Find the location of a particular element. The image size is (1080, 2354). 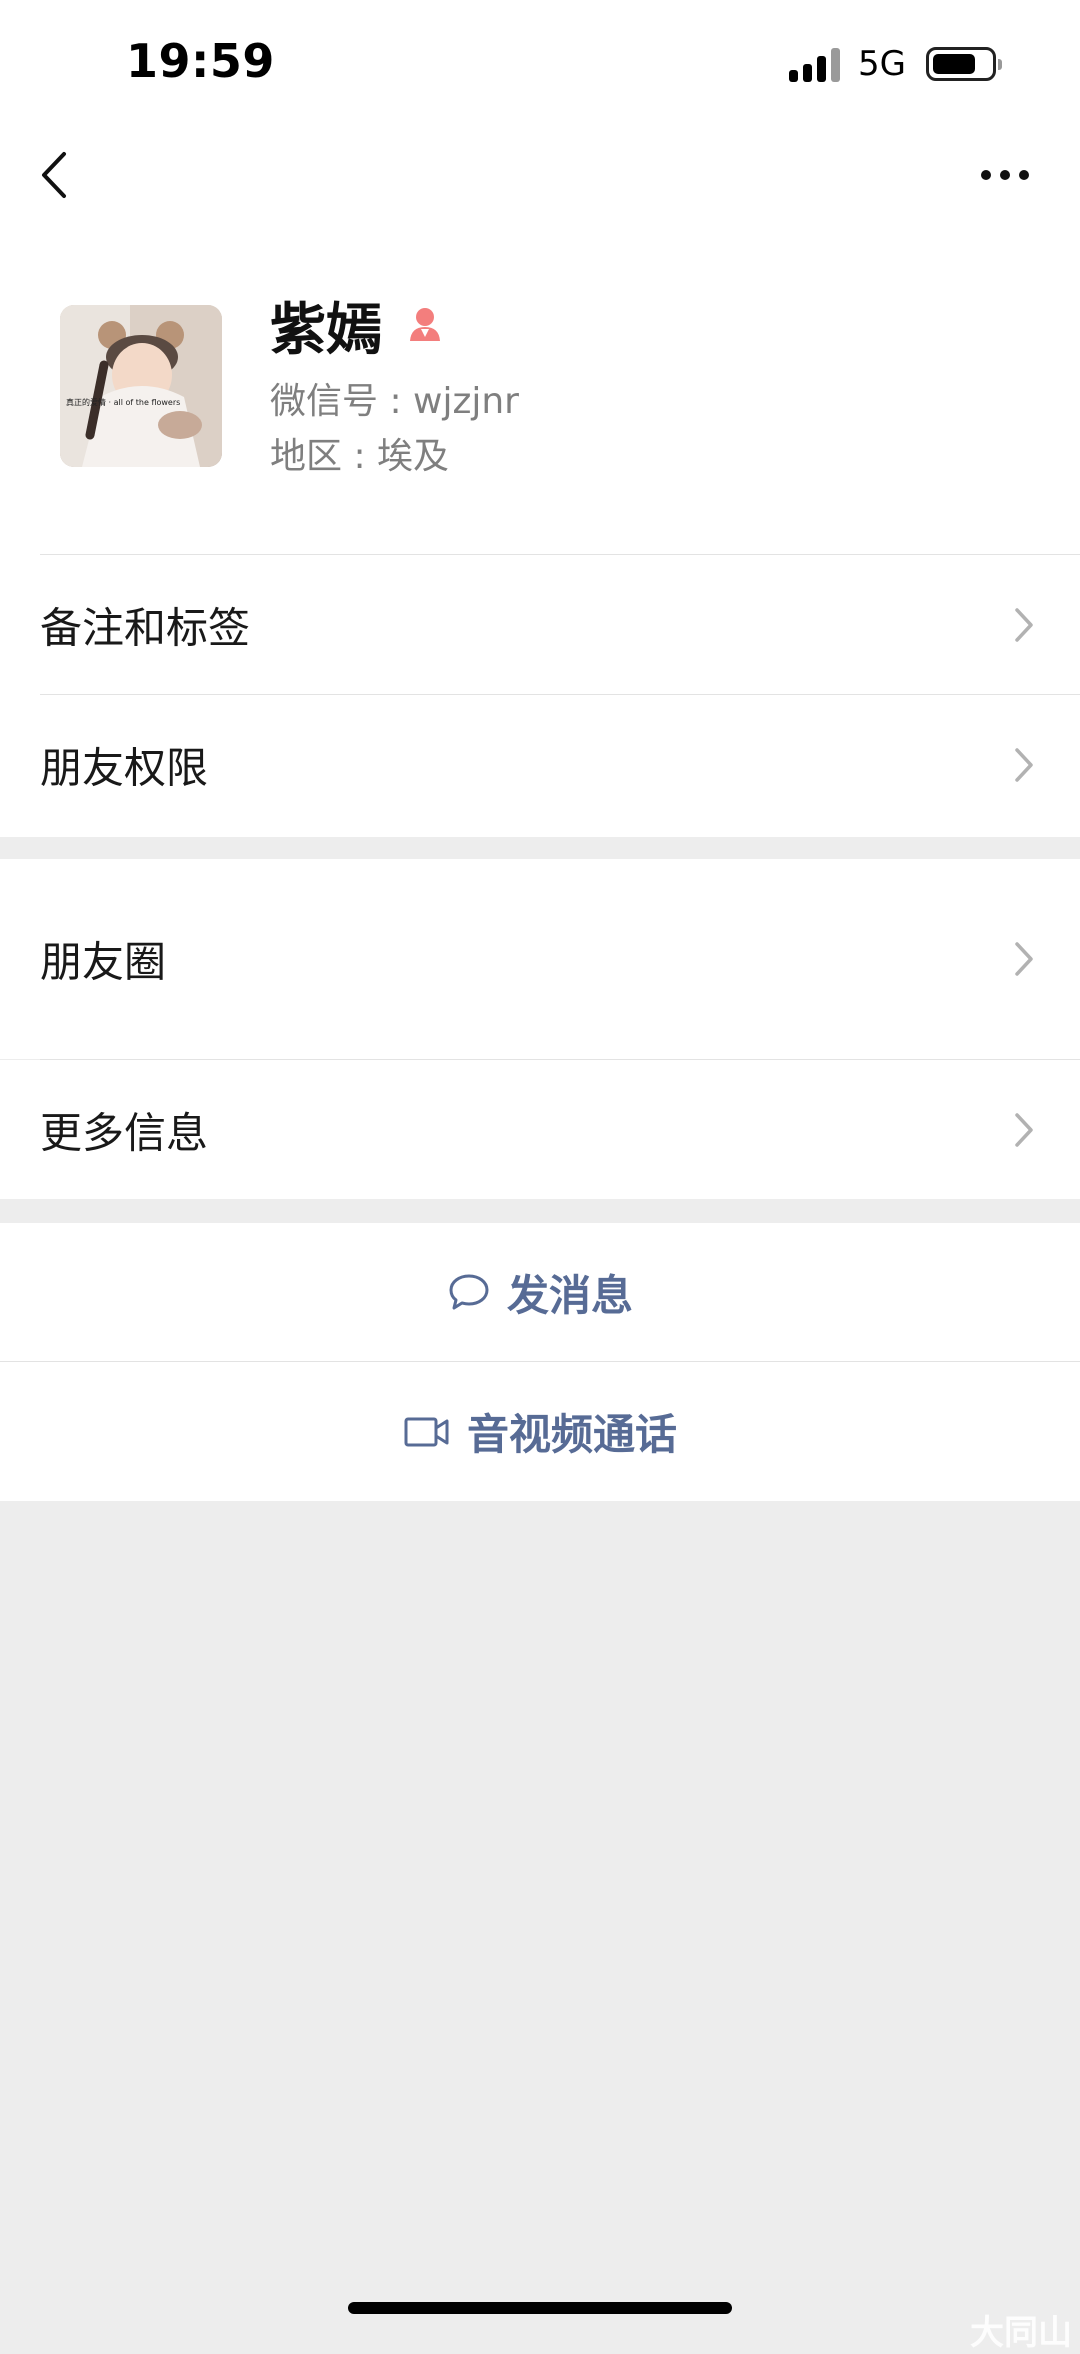

watermark: 大同山 is located at coordinates (1021, 2333).